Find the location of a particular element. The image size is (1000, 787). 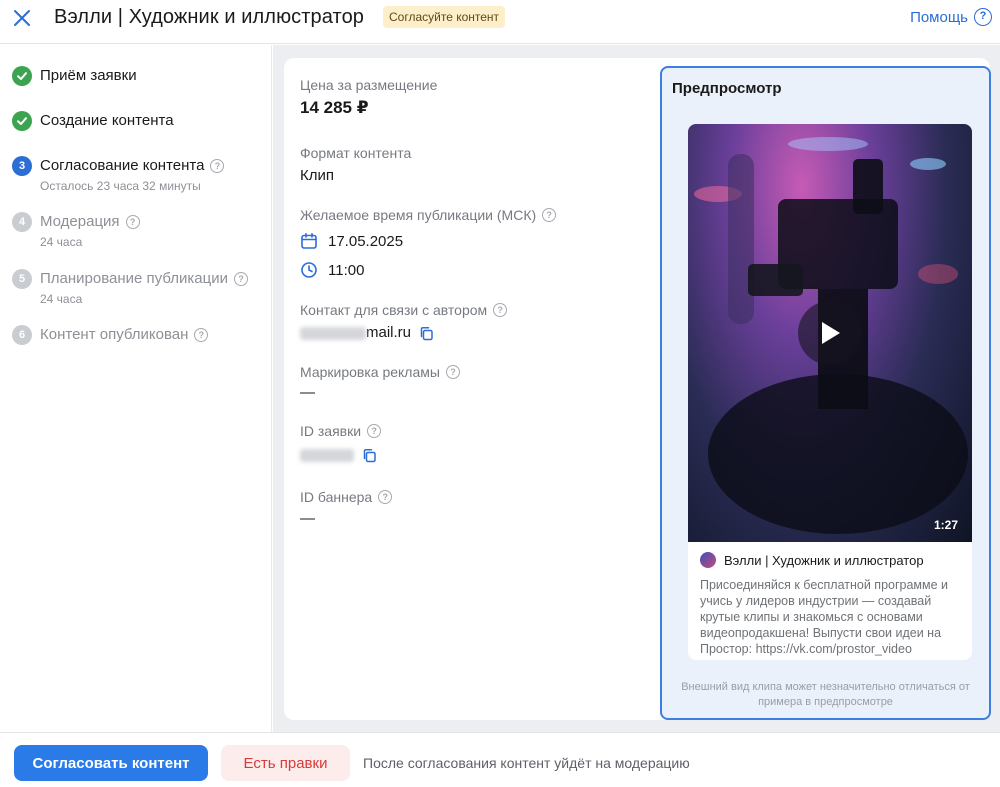

request-id-value is located at coordinates (338, 454).